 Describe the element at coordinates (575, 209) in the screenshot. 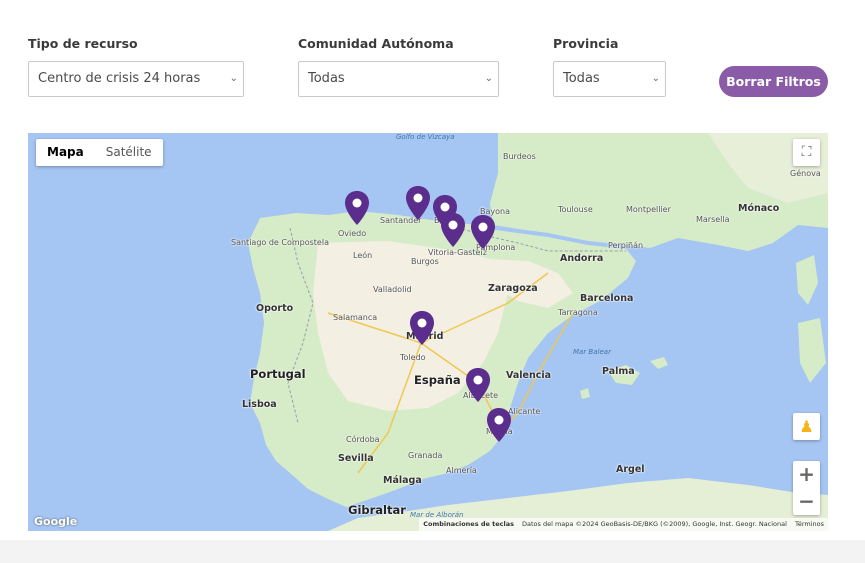

I see `city-label: Toulouse` at that location.